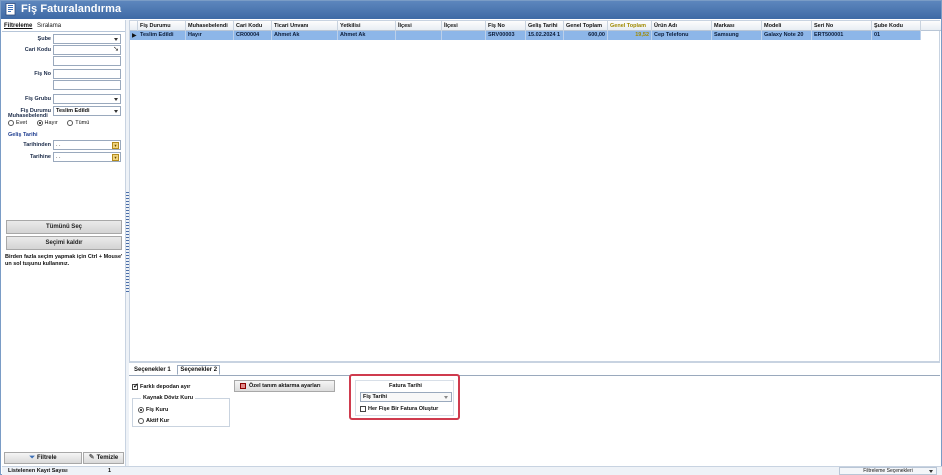 This screenshot has width=942, height=475. What do you see at coordinates (842, 26) in the screenshot?
I see `col-header-seri-no: Seri No` at bounding box center [842, 26].